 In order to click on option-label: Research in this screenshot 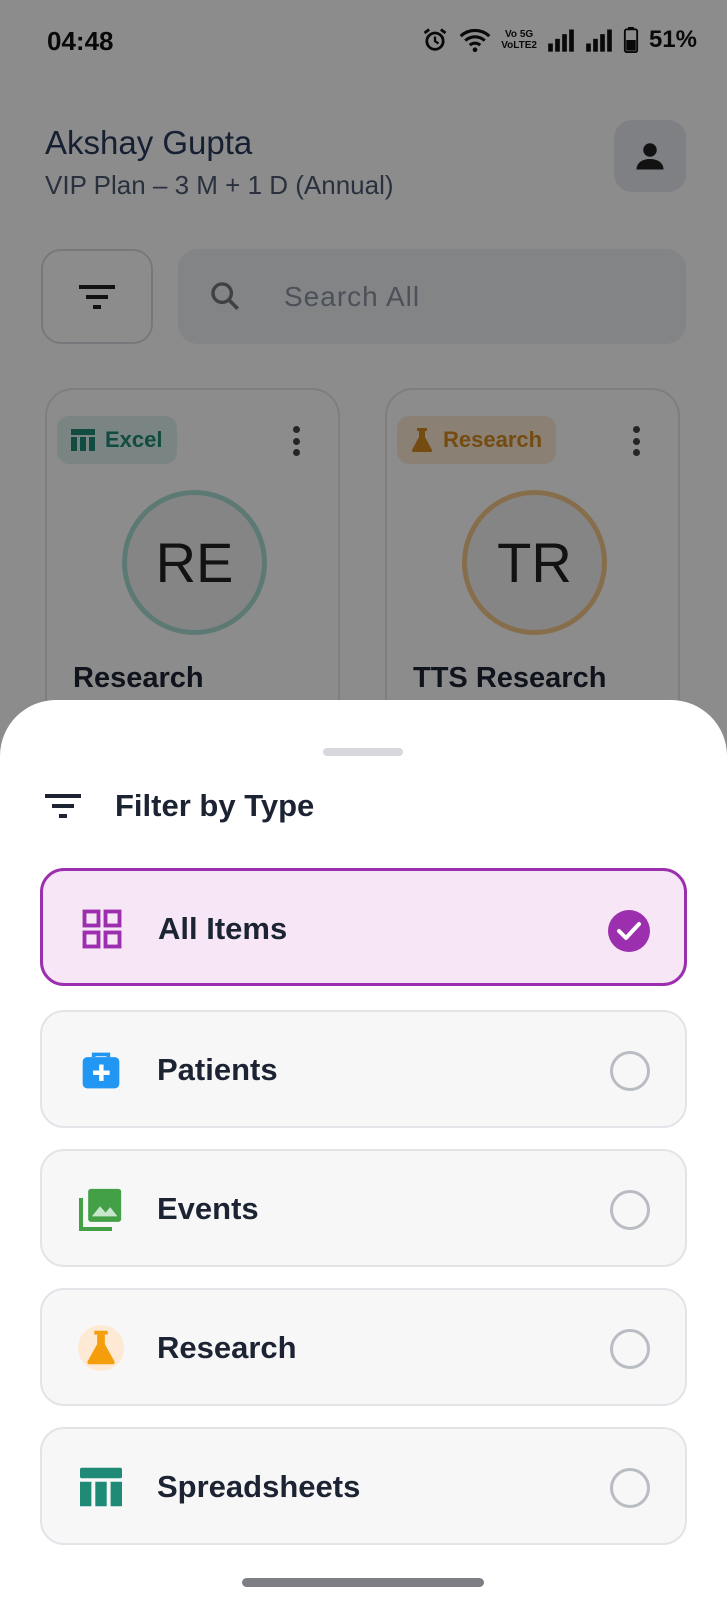, I will do `click(227, 1347)`.